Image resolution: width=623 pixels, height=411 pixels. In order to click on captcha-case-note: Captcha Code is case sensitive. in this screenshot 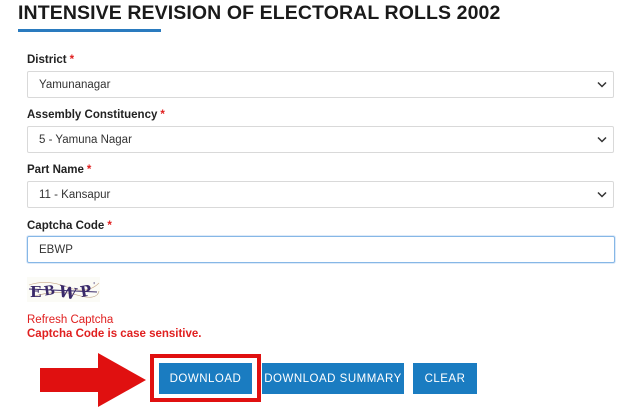, I will do `click(114, 334)`.